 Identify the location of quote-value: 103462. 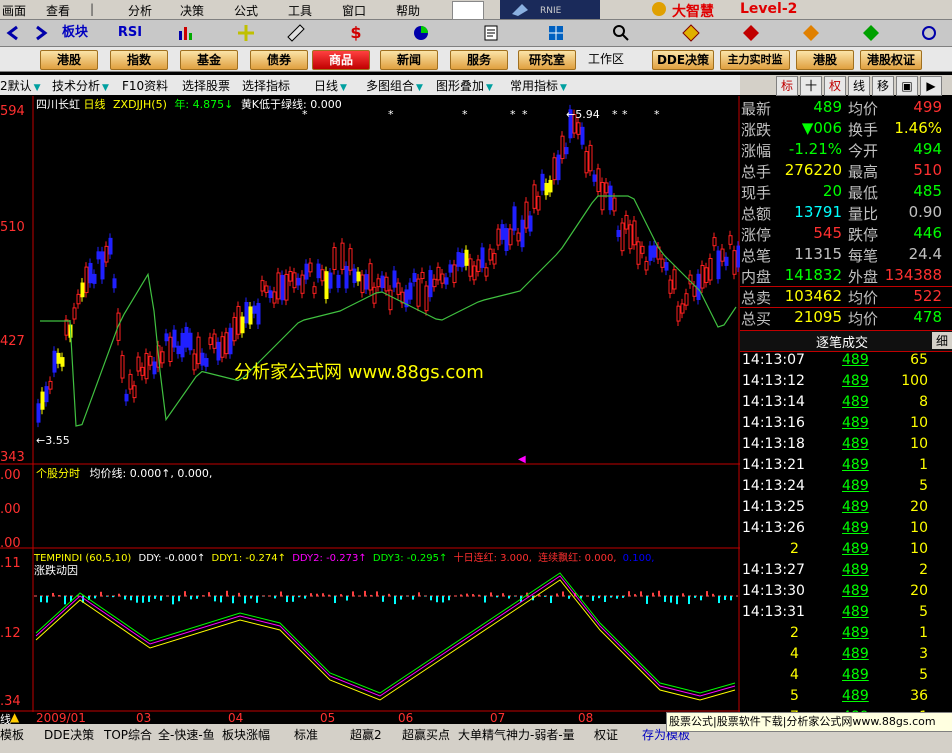
(813, 296).